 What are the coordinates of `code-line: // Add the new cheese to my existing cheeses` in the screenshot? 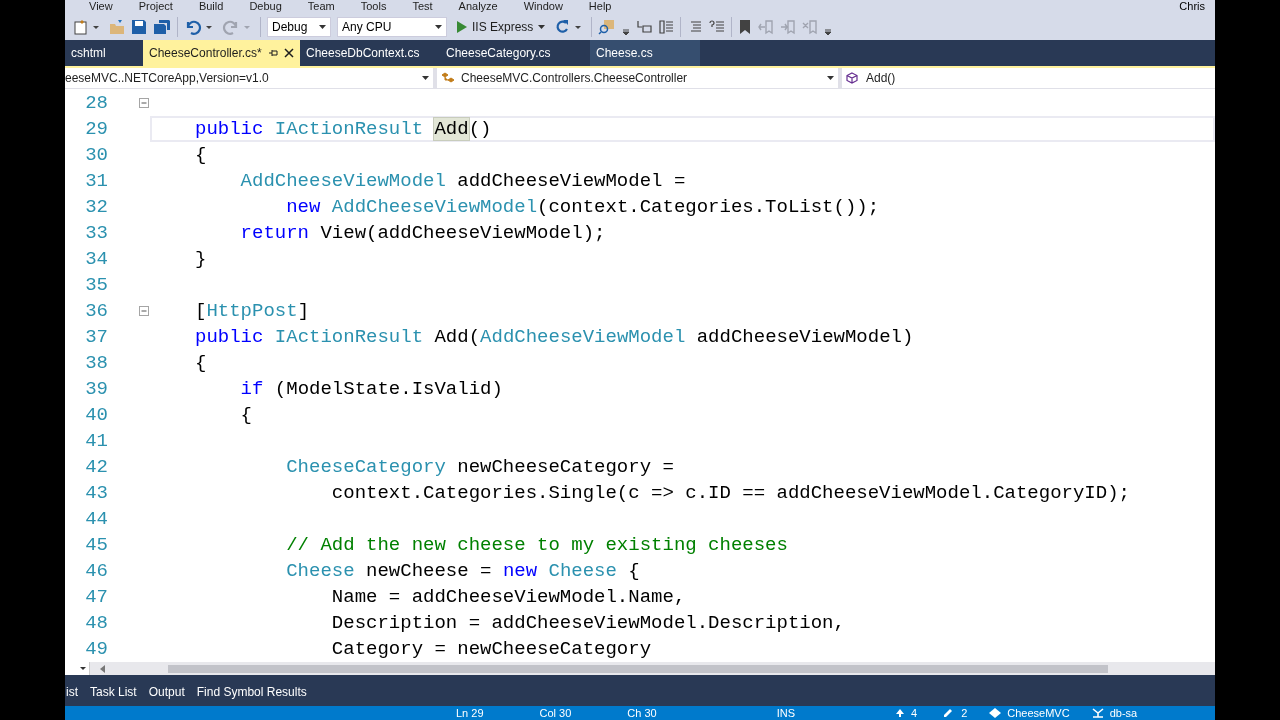 It's located at (537, 545).